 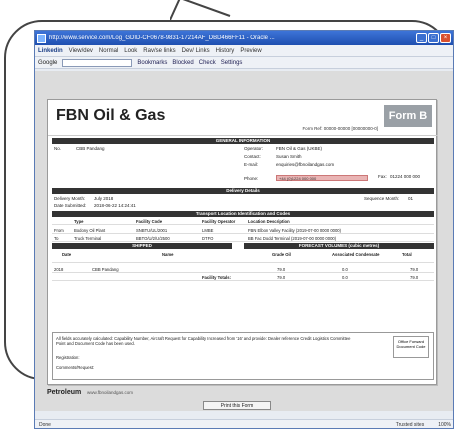 I want to click on no-value: CBB Pandang, so click(x=90, y=148).